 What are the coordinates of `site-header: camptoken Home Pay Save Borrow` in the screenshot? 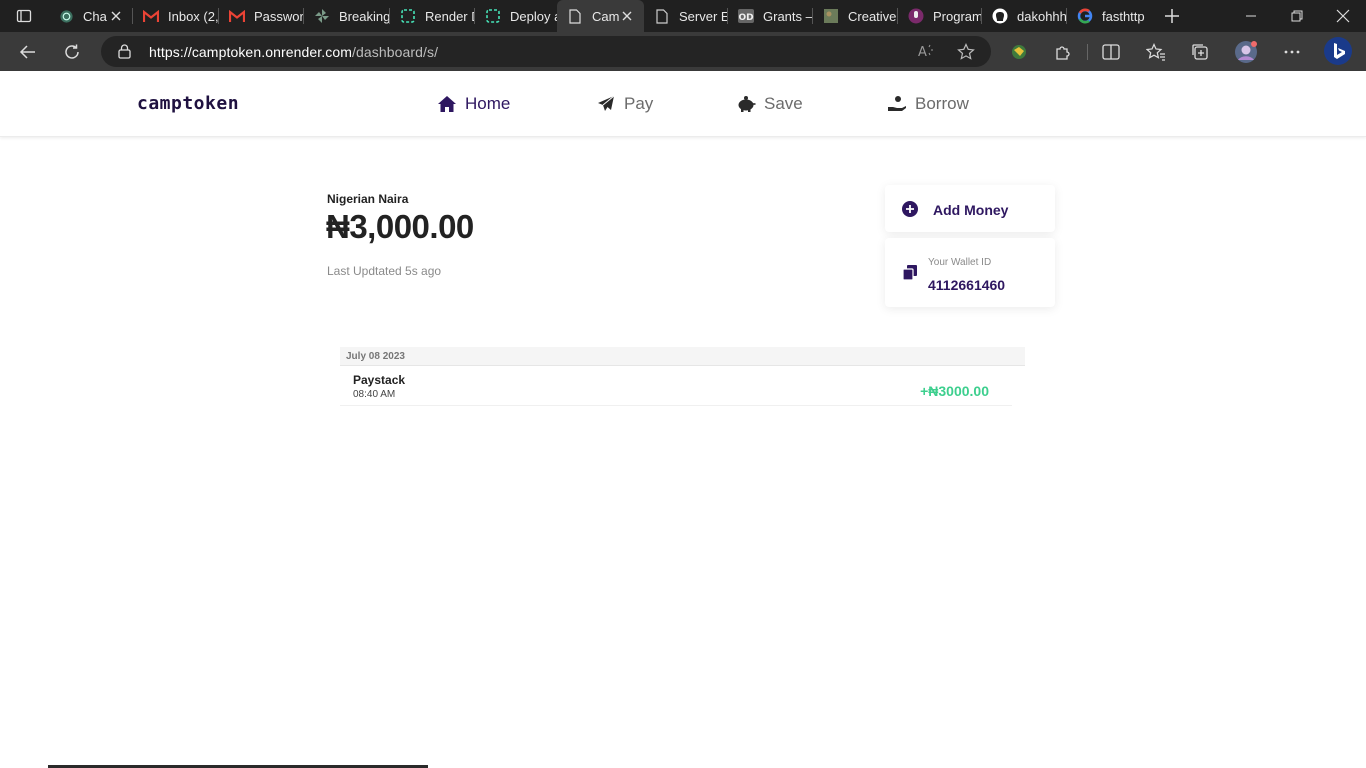 It's located at (683, 104).